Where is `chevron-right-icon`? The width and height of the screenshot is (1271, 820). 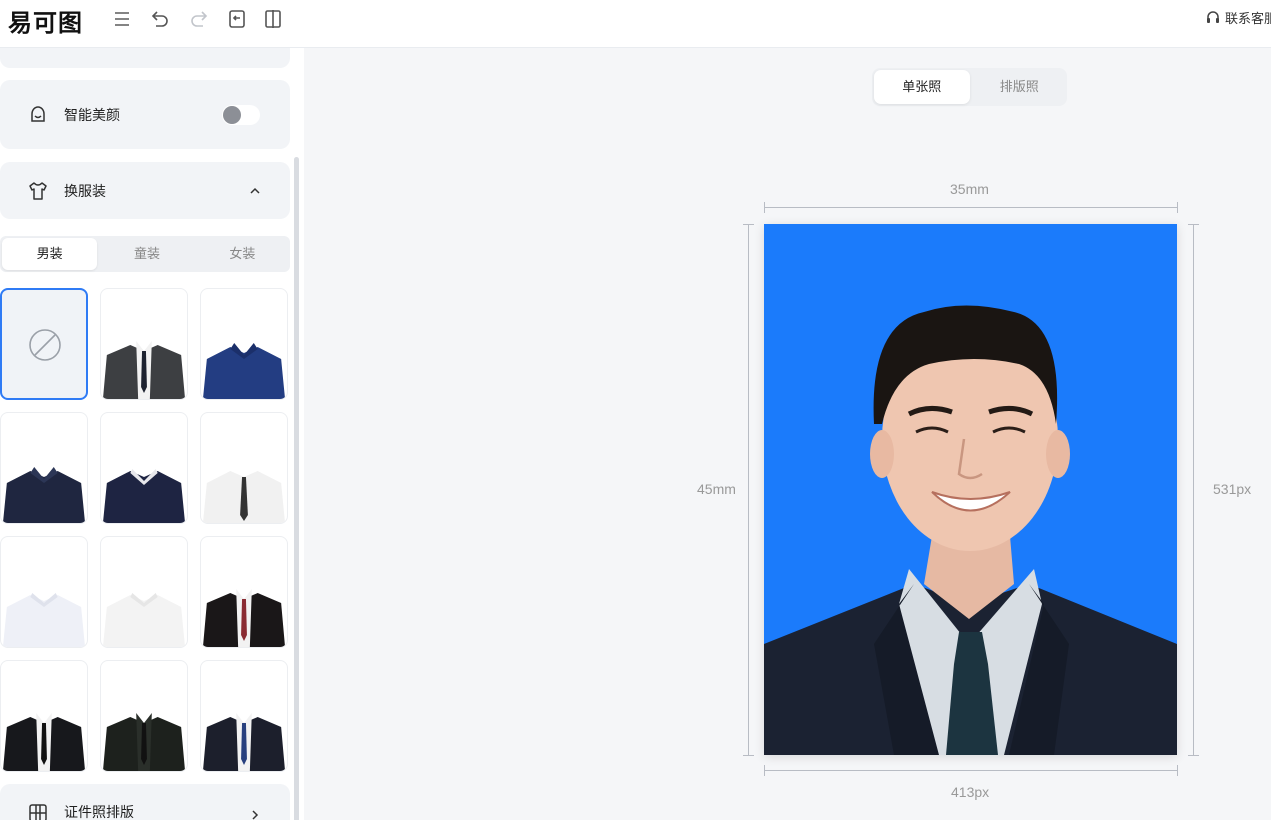 chevron-right-icon is located at coordinates (255, 814).